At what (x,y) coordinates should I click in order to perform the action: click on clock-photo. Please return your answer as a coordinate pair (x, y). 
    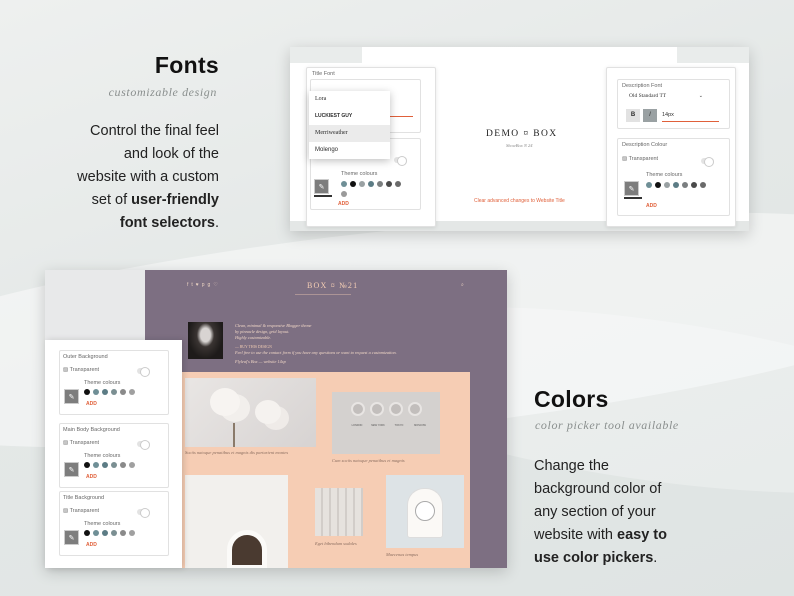
    Looking at the image, I should click on (425, 511).